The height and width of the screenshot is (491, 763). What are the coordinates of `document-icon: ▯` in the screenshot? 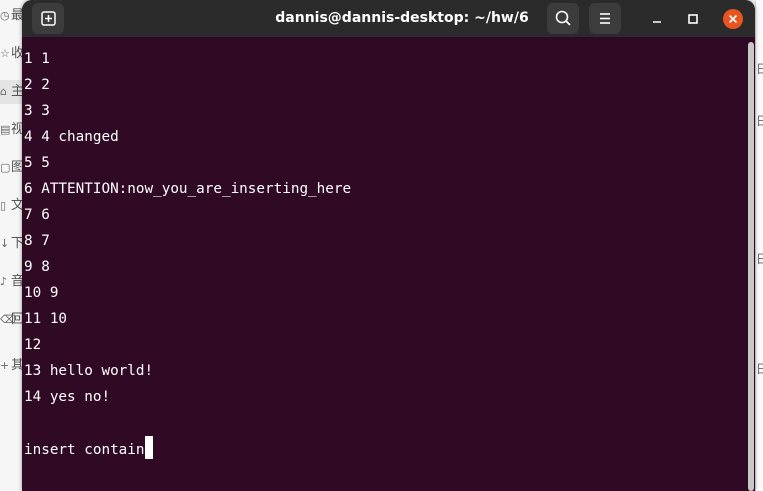 It's located at (3, 205).